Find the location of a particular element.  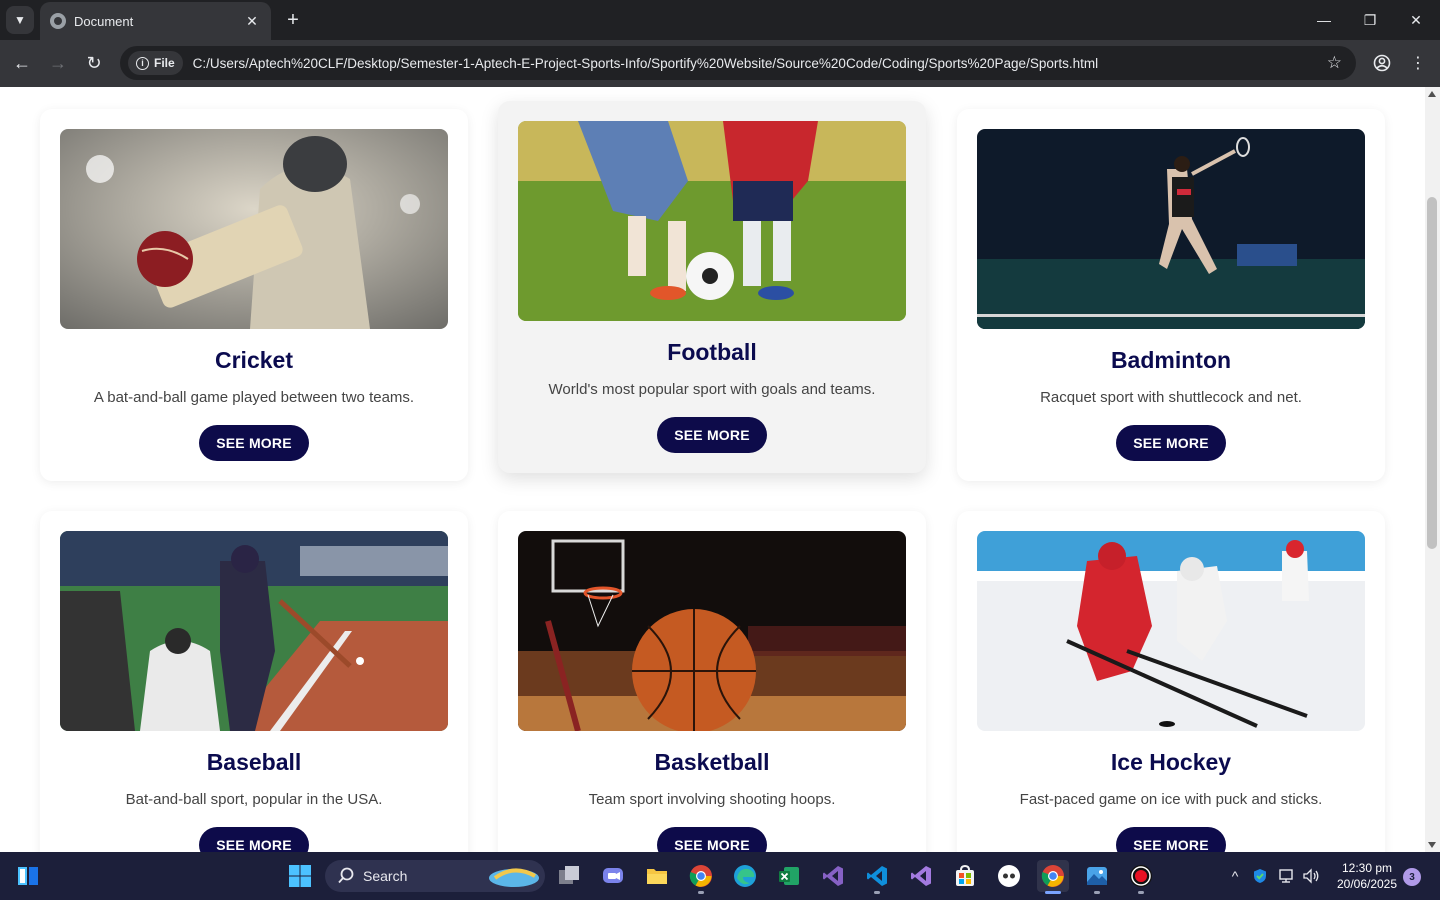

globe-icon is located at coordinates (58, 21).